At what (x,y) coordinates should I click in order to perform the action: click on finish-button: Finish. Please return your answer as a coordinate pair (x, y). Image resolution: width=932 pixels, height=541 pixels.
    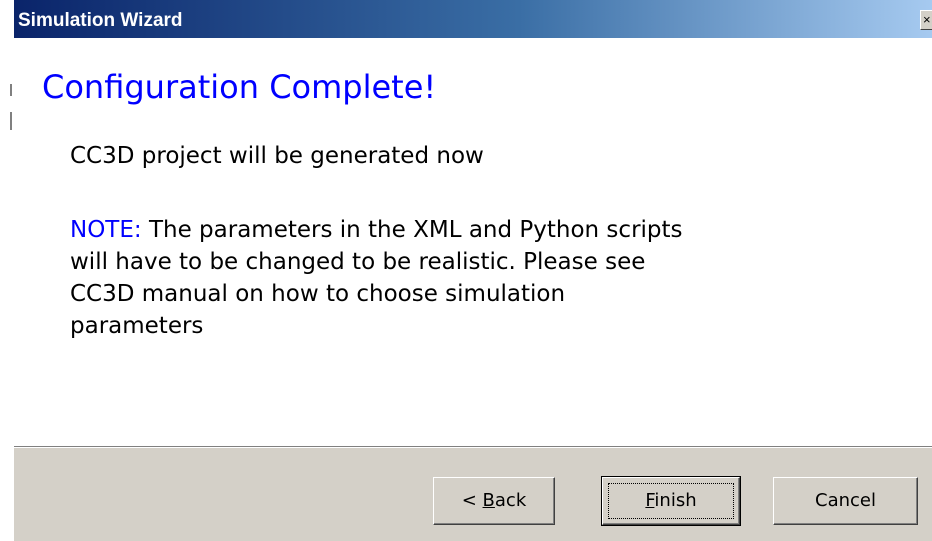
    Looking at the image, I should click on (671, 501).